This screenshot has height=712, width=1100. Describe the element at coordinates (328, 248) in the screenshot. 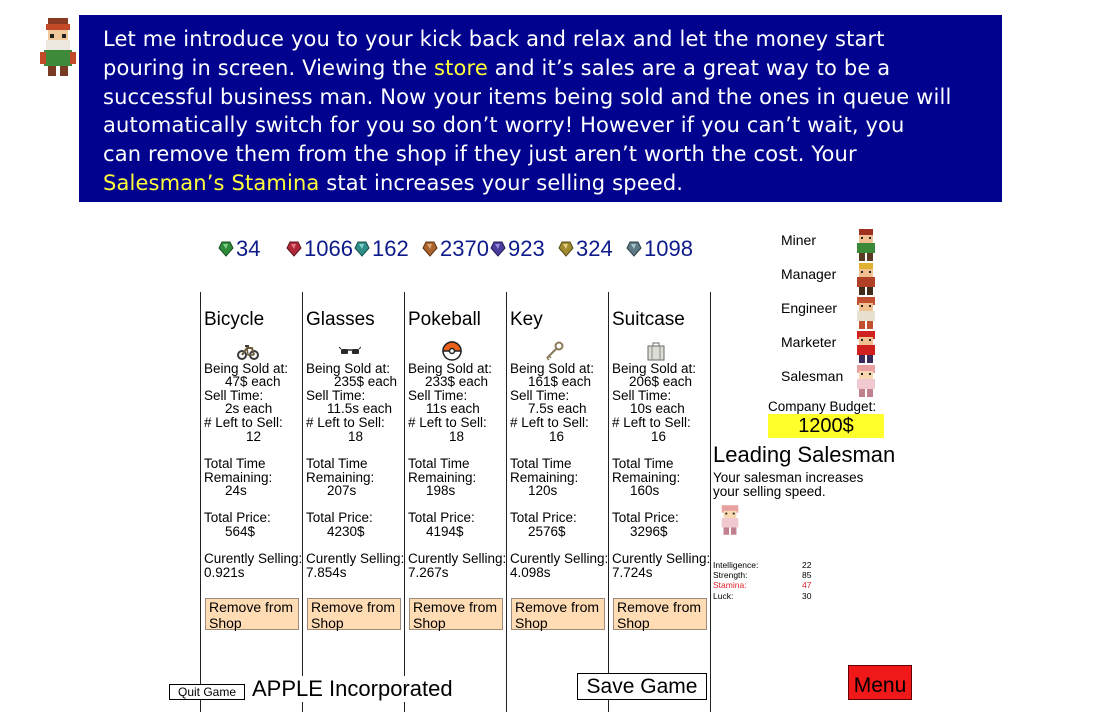

I see `resource-count: 1066` at that location.